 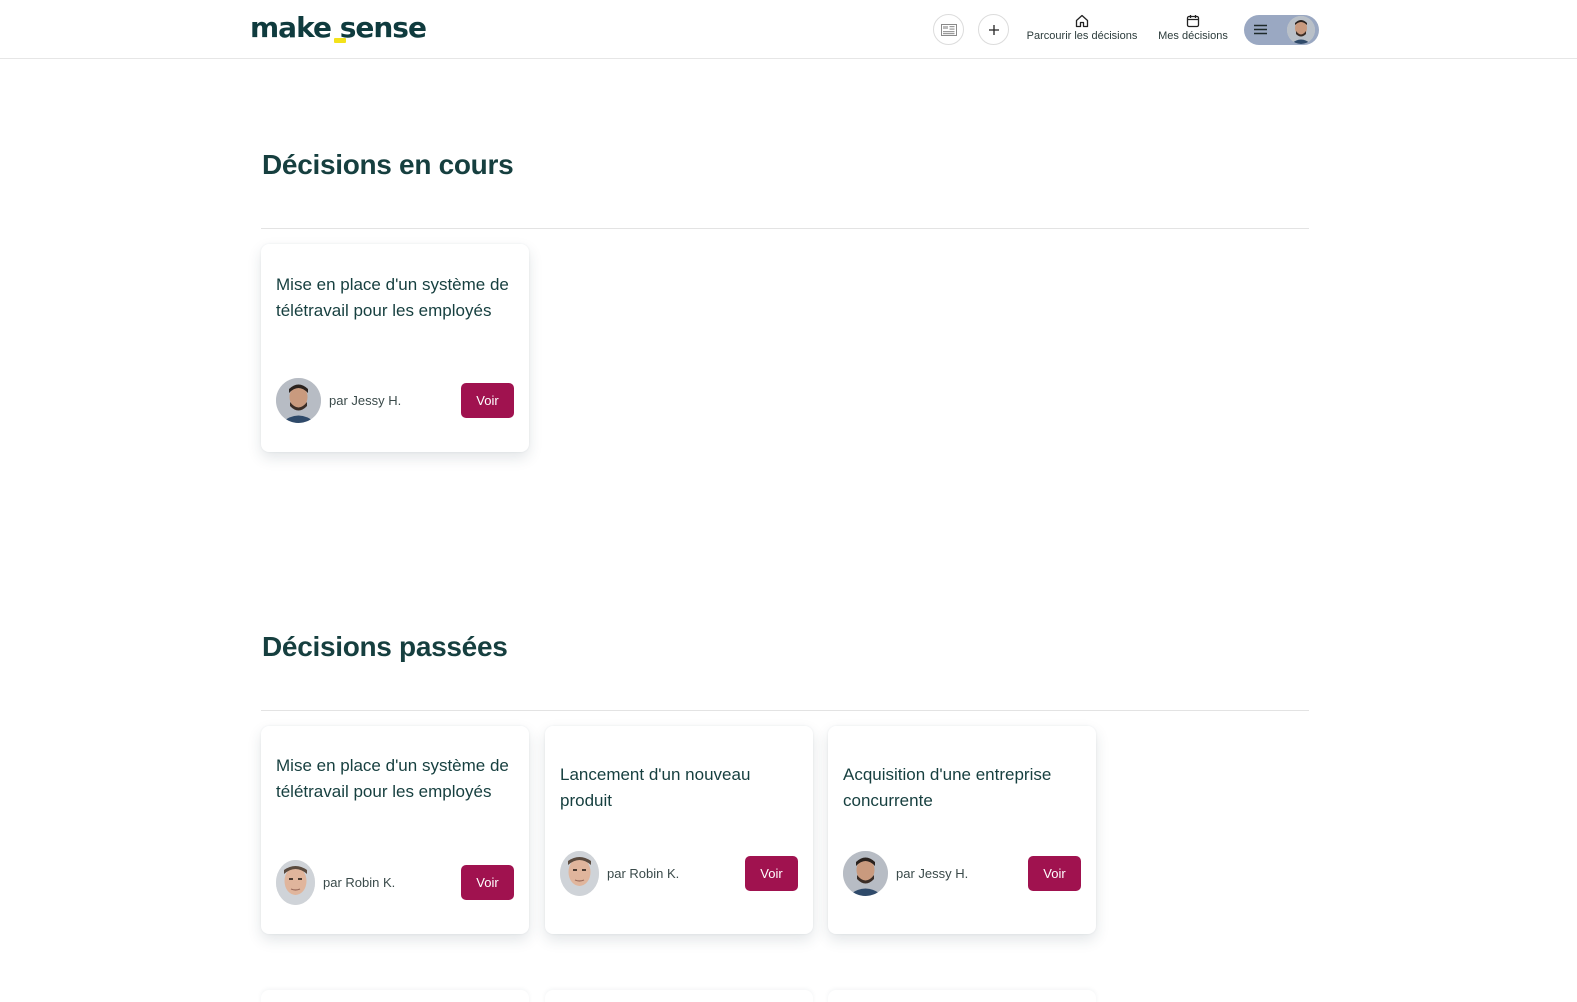 What do you see at coordinates (338, 28) in the screenshot?
I see `make-sense-logo: make sense` at bounding box center [338, 28].